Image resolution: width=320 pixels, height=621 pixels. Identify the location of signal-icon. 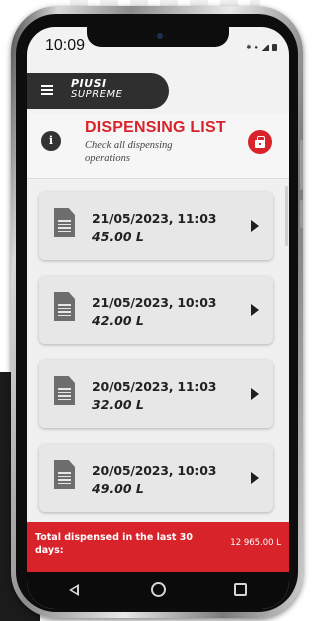
(265, 47).